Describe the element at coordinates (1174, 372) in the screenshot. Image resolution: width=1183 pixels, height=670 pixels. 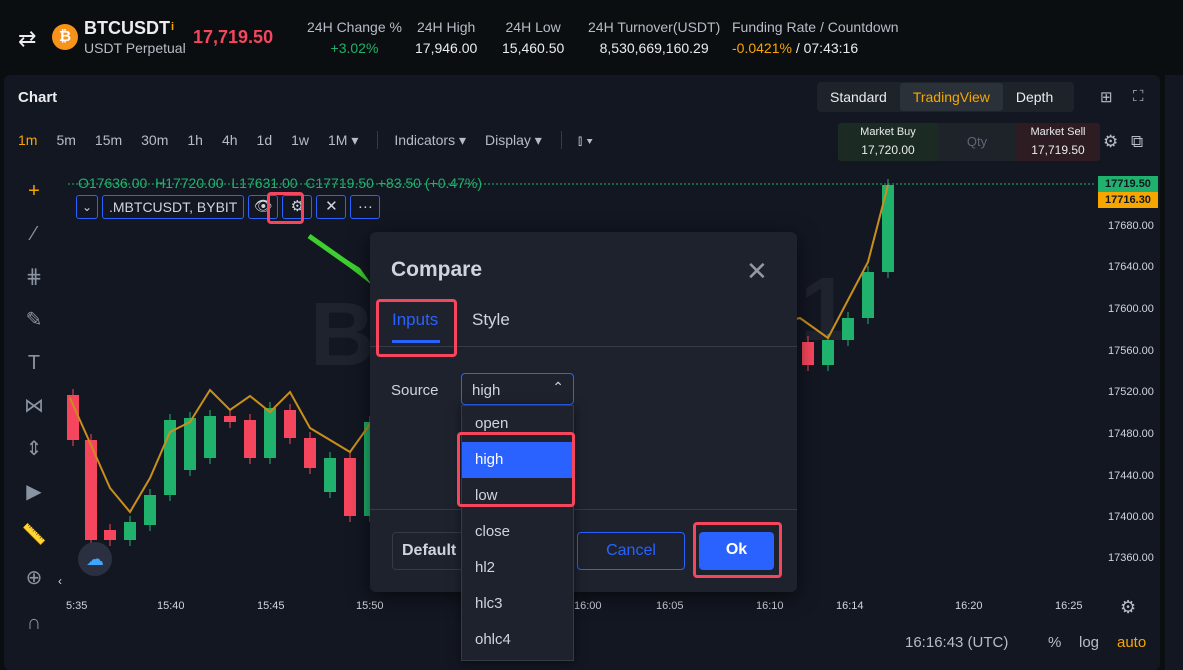
I see `right-panel-edge` at that location.